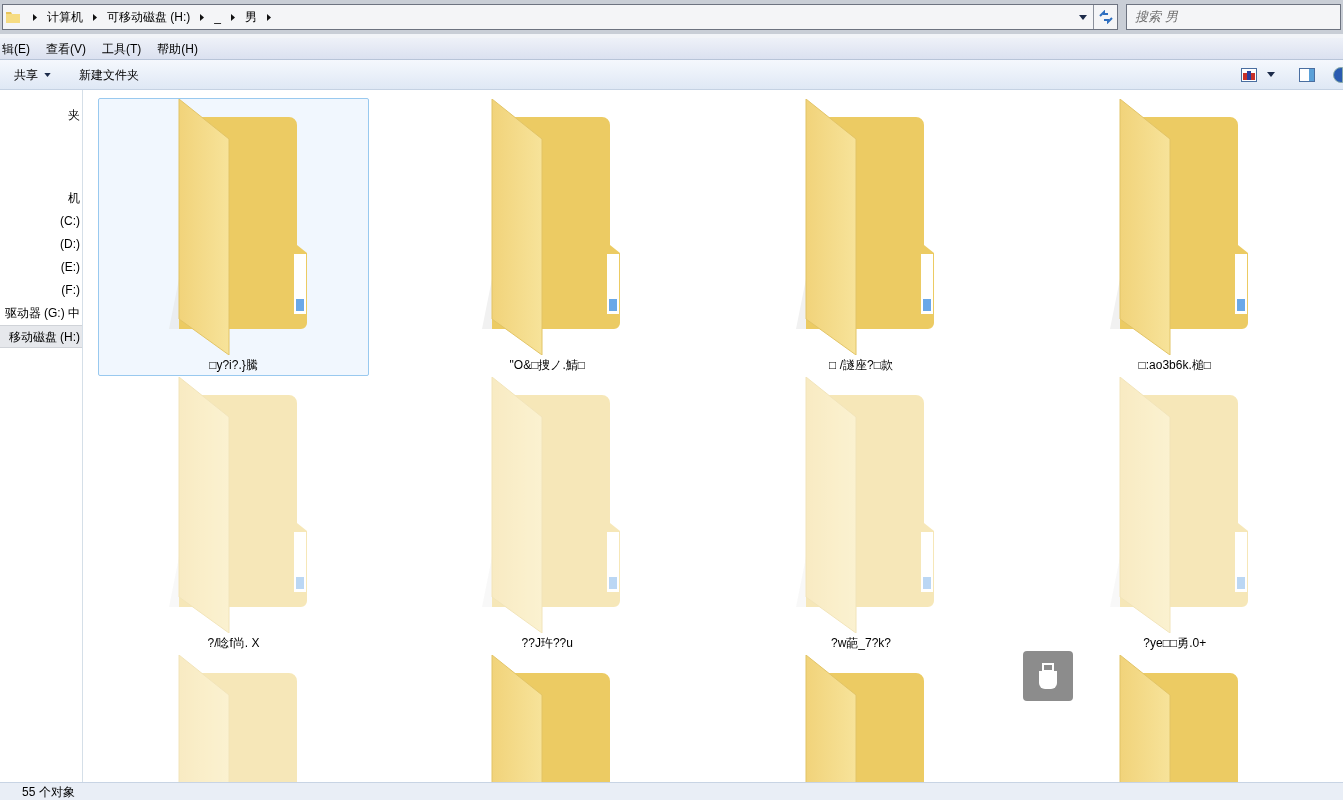 This screenshot has width=1343, height=800. What do you see at coordinates (177, 48) in the screenshot?
I see `menu-item: 帮助(H)` at bounding box center [177, 48].